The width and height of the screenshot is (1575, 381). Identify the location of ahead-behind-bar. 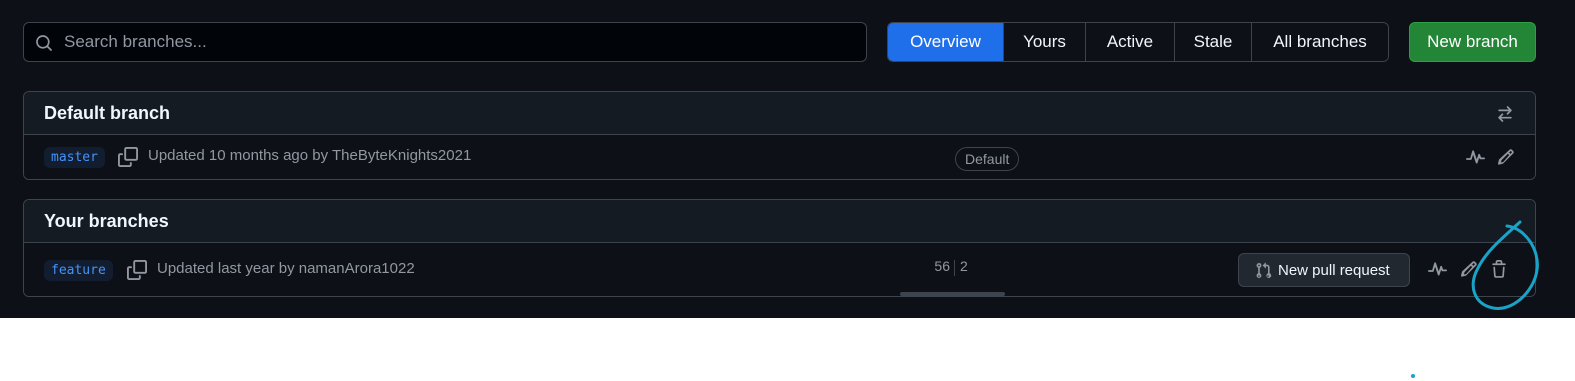
(952, 294).